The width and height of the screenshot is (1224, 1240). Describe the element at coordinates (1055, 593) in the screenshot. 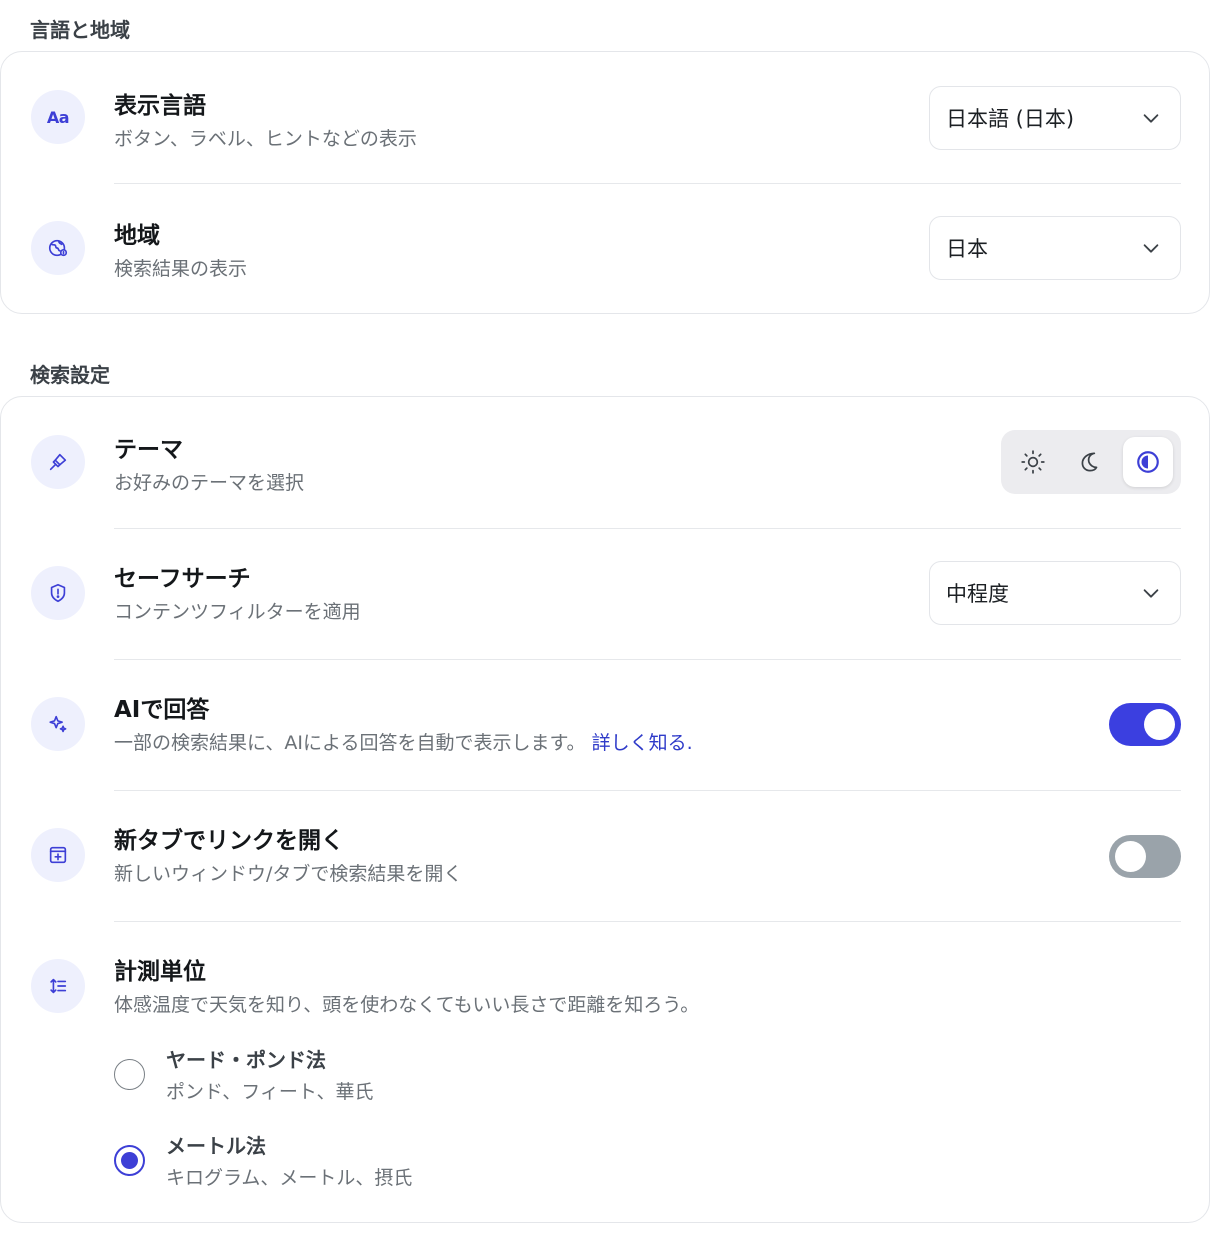

I see `safe-search-select: 中程度` at that location.